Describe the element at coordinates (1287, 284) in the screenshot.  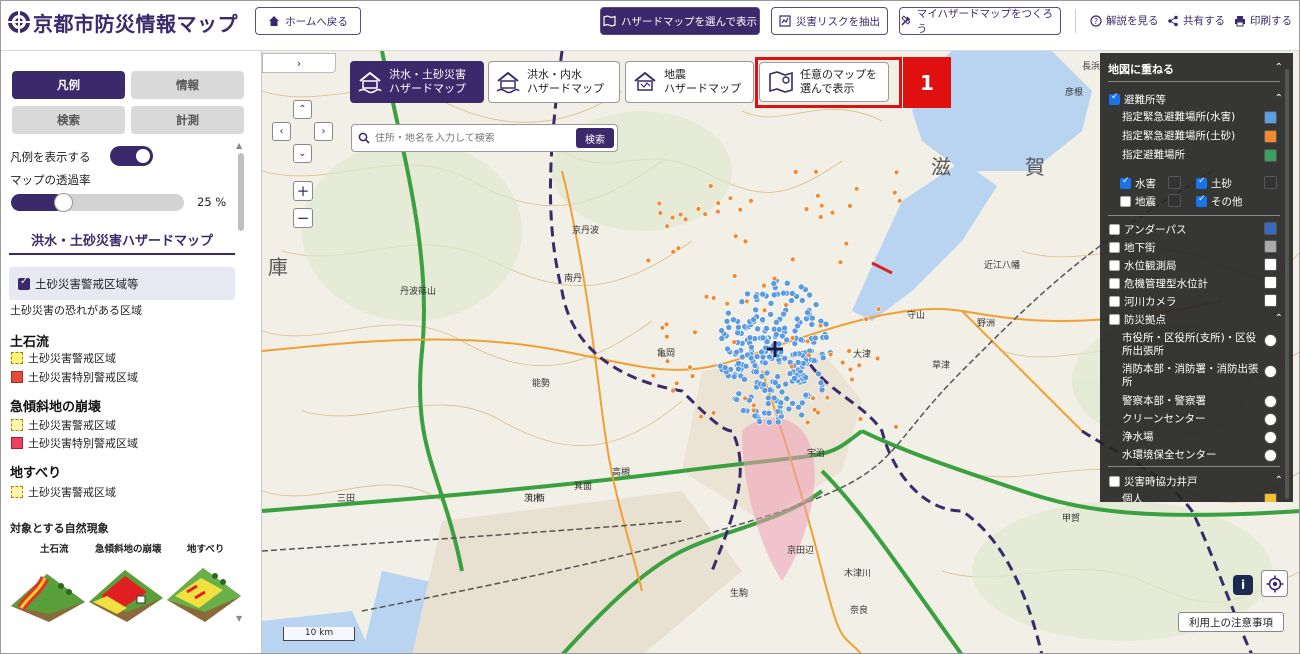
I see `overlay-scrollbar` at that location.